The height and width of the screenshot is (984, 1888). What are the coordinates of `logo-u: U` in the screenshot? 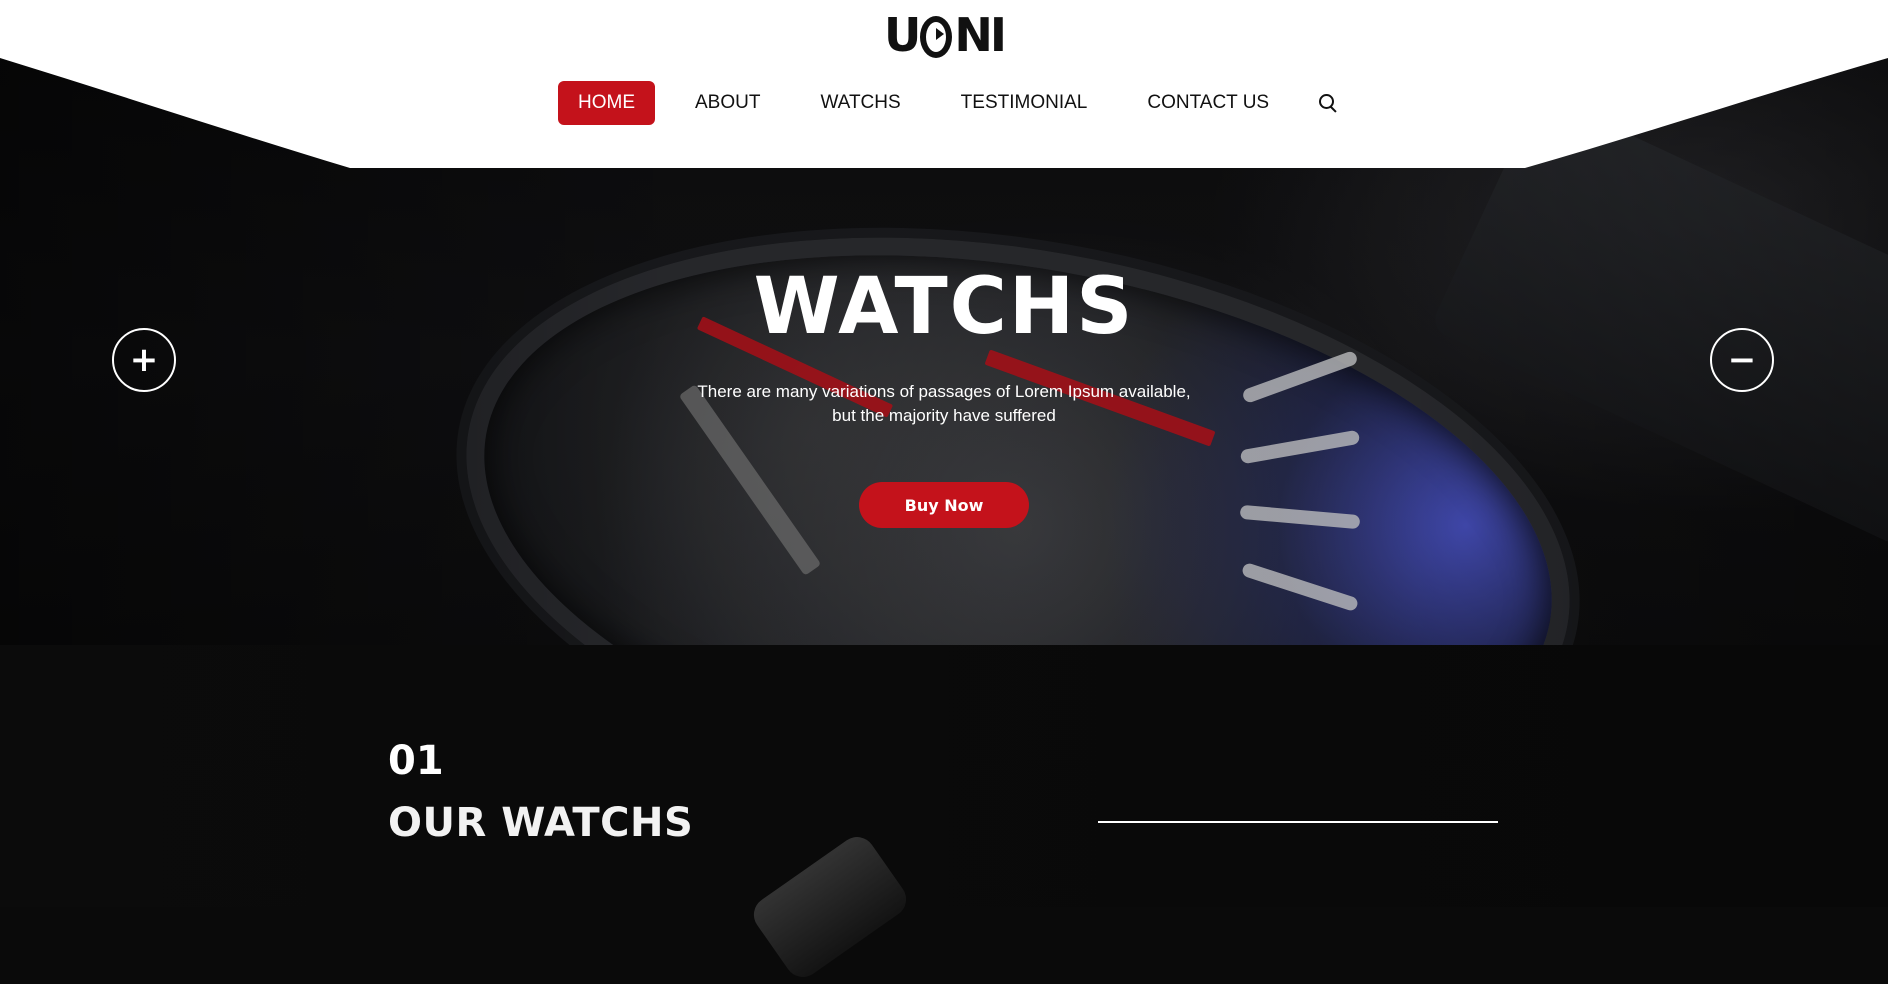 It's located at (902, 35).